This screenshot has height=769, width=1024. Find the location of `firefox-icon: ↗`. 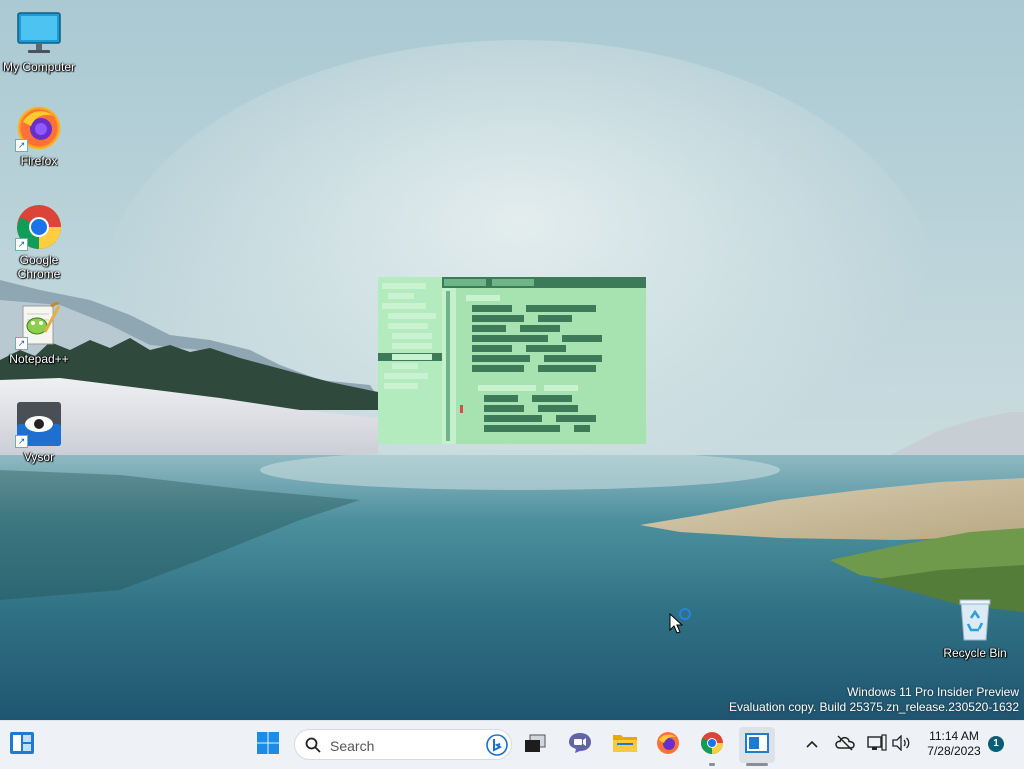

firefox-icon: ↗ is located at coordinates (39, 128).